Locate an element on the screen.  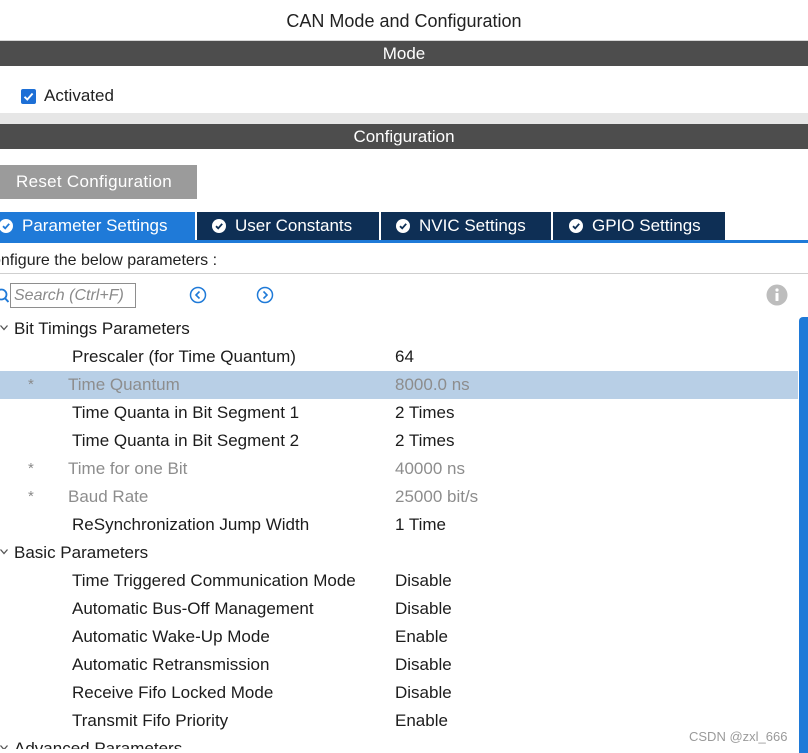
param-row: * Time for one Bit 40000 ns is located at coordinates (399, 469).